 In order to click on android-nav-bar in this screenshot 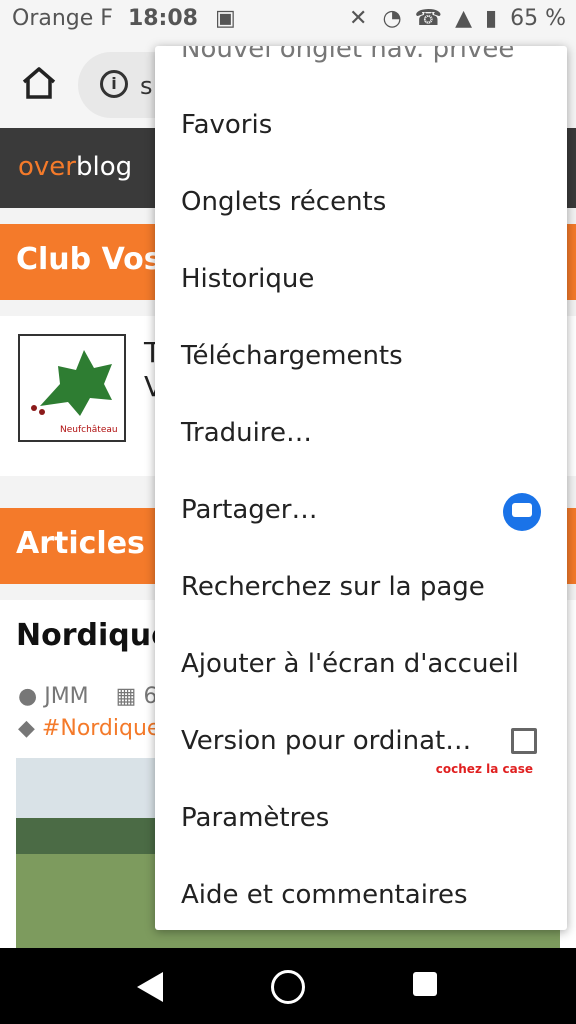, I will do `click(288, 986)`.